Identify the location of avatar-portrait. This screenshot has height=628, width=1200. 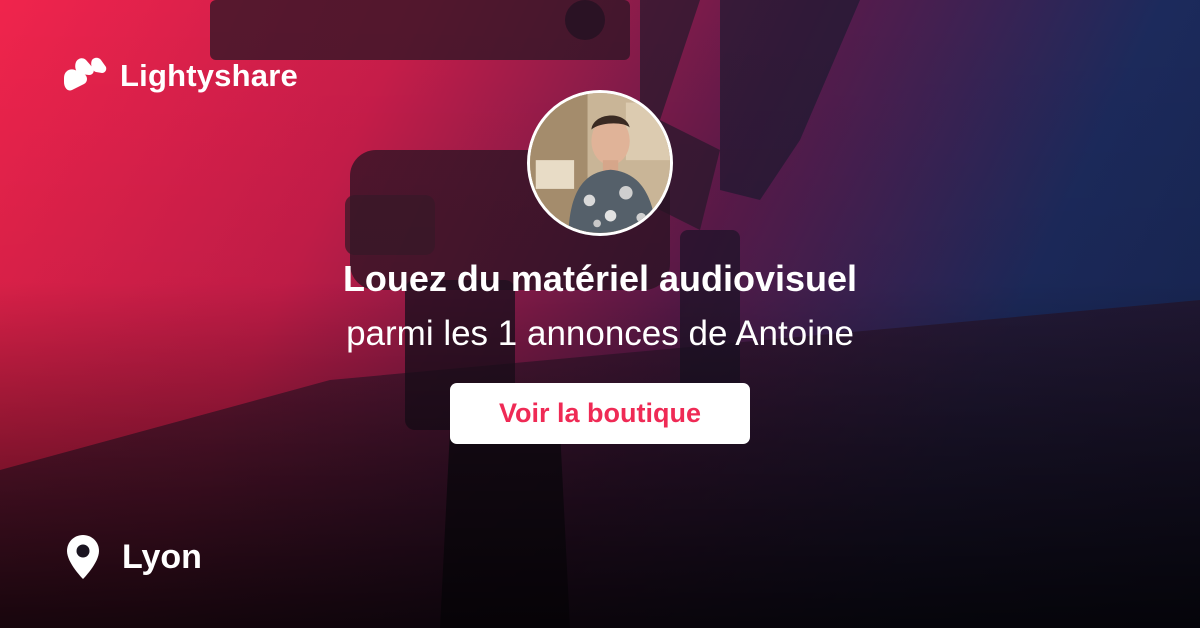
(600, 163).